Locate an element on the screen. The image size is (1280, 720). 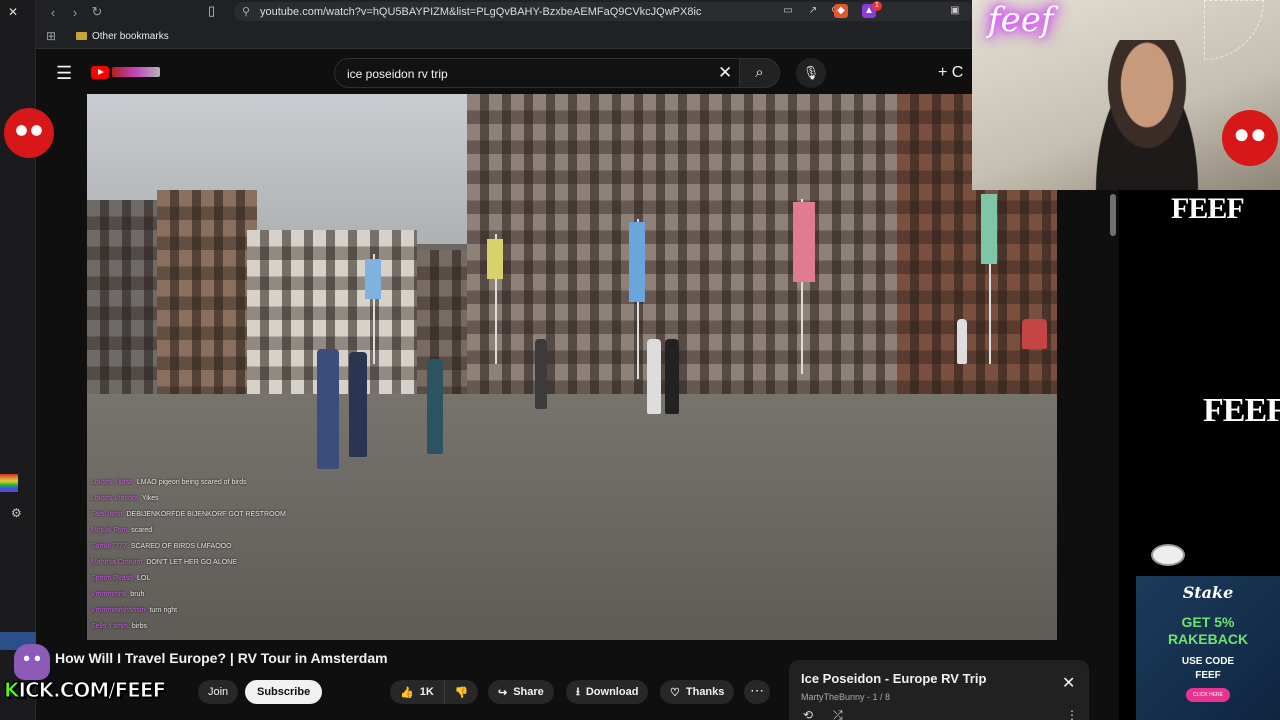
loop-icon: ⟲ is located at coordinates (808, 714).